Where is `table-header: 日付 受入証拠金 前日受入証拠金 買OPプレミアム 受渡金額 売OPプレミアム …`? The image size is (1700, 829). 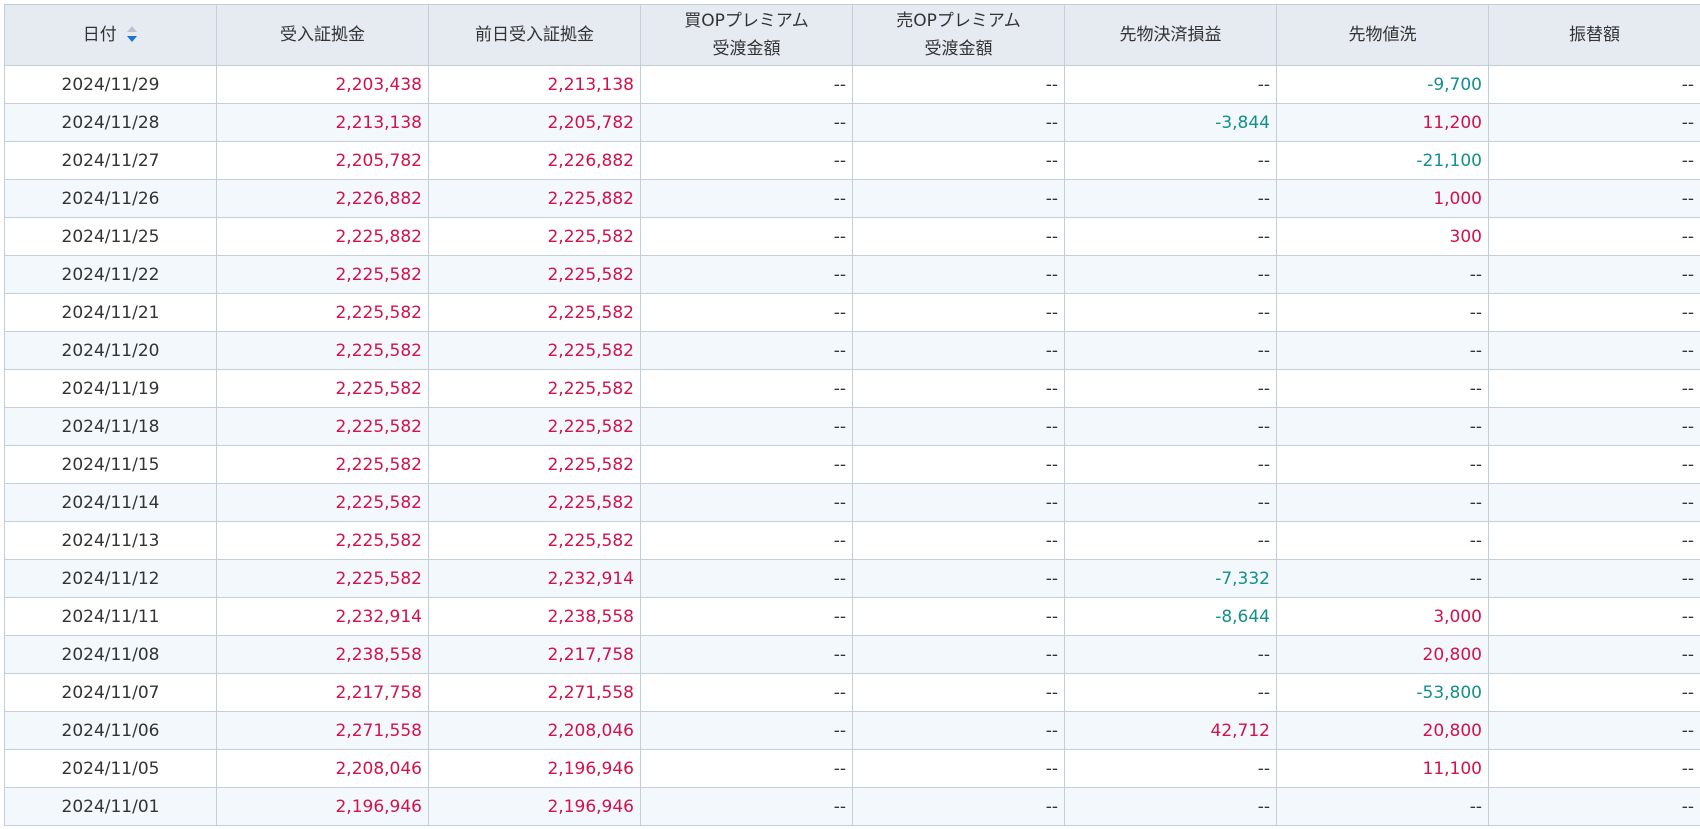 table-header: 日付 受入証拠金 前日受入証拠金 買OPプレミアム 受渡金額 売OPプレミアム … is located at coordinates (852, 35).